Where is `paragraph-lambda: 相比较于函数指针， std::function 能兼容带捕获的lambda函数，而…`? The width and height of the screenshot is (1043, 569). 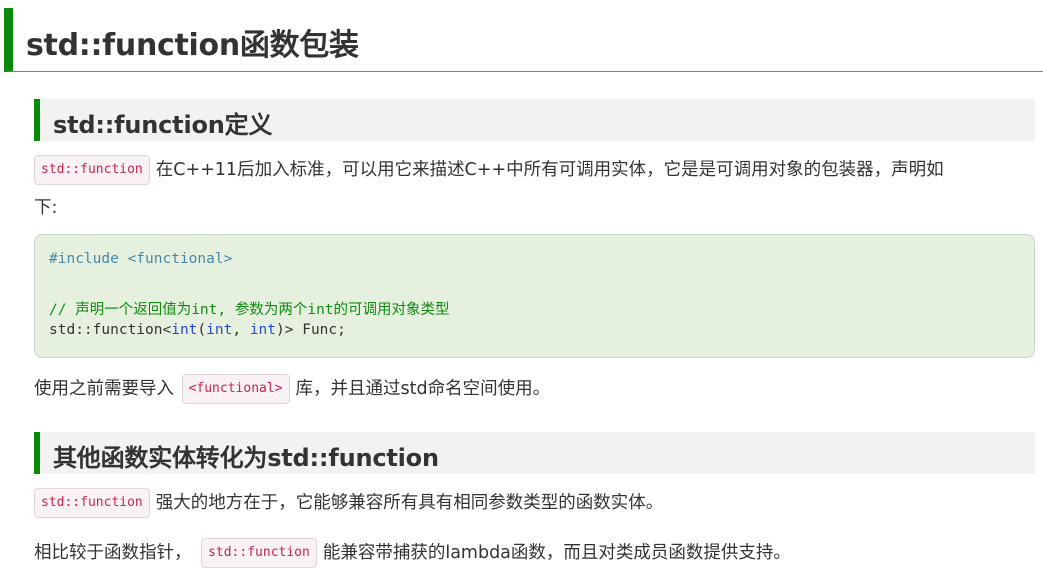 paragraph-lambda: 相比较于函数指针， std::function 能兼容带捕获的lambda函数，而… is located at coordinates (412, 553).